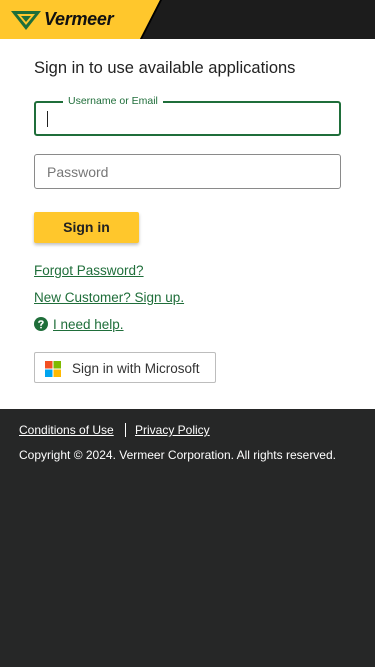 The image size is (375, 667). What do you see at coordinates (41, 324) in the screenshot?
I see `question-circle-icon` at bounding box center [41, 324].